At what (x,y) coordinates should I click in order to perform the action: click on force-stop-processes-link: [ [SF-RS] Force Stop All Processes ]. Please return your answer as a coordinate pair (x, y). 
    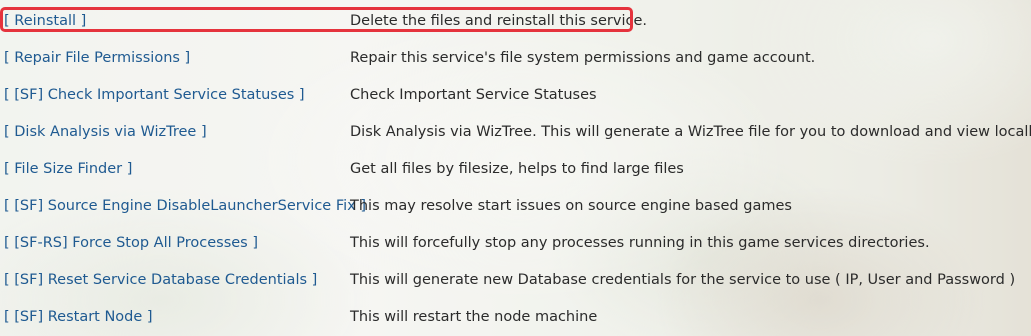
    Looking at the image, I should click on (131, 243).